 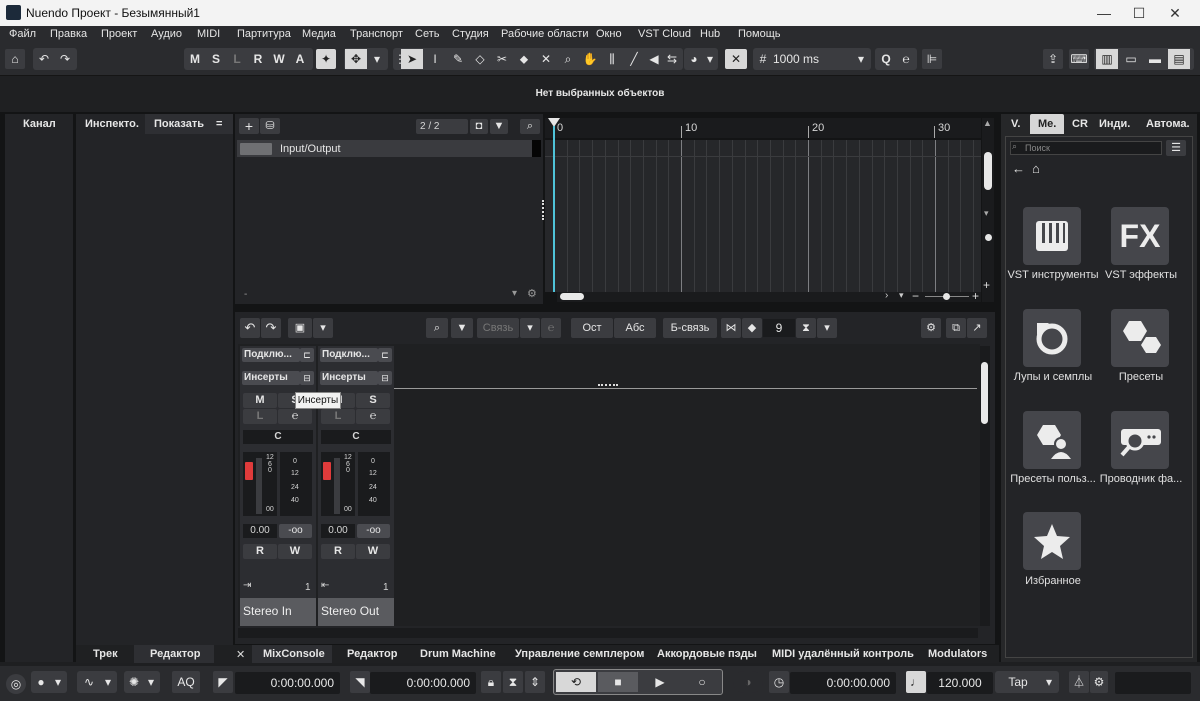 I want to click on menu-workspaces: Рабочие области, so click(x=544, y=34).